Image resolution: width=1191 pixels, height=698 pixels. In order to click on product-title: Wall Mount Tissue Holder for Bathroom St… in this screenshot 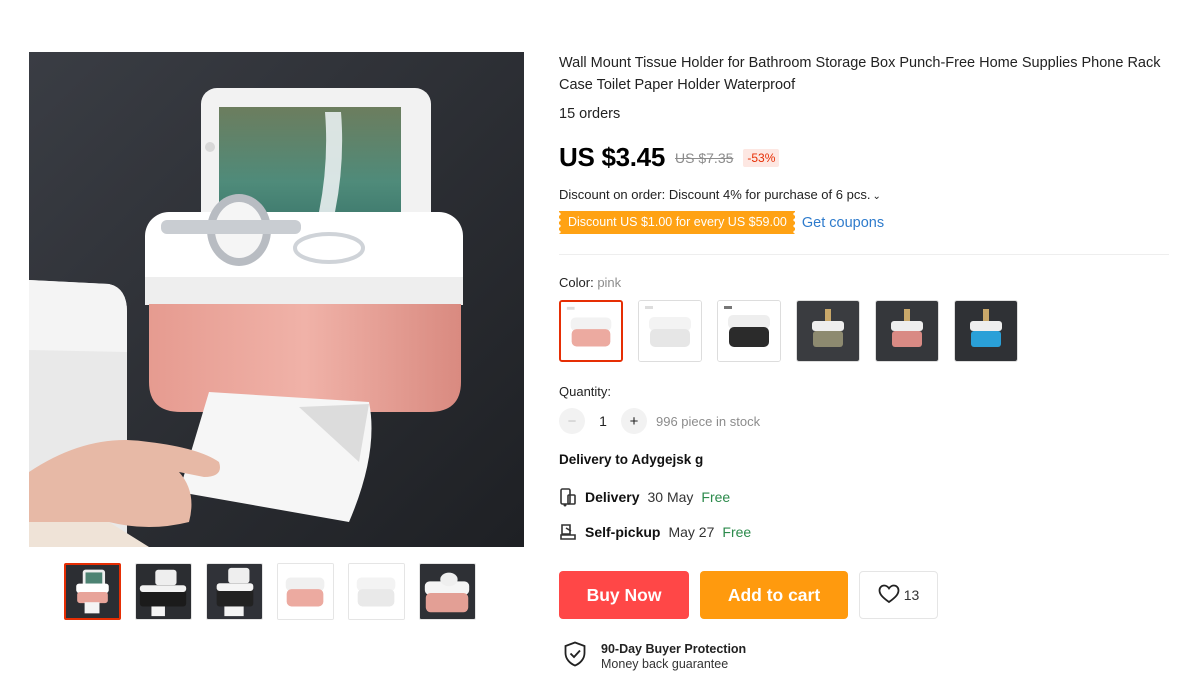, I will do `click(860, 74)`.